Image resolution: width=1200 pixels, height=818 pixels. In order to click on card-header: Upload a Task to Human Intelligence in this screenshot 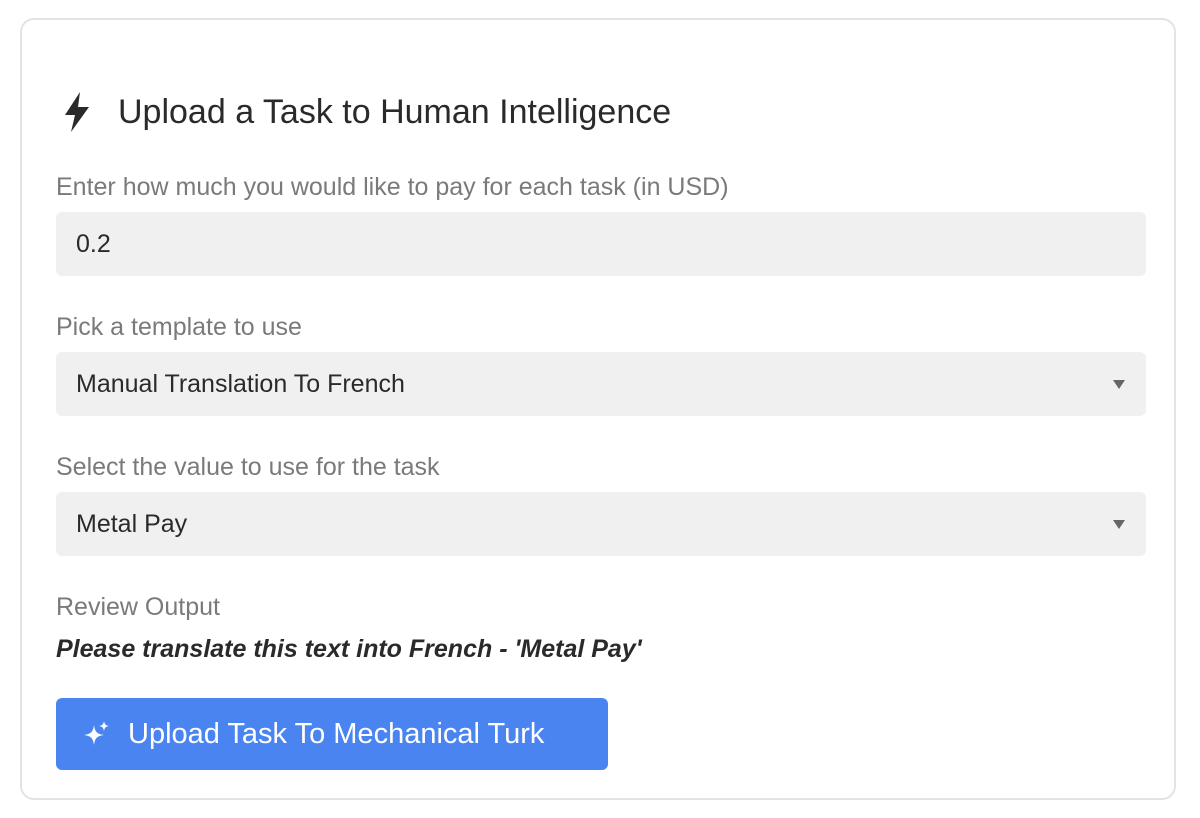, I will do `click(366, 112)`.